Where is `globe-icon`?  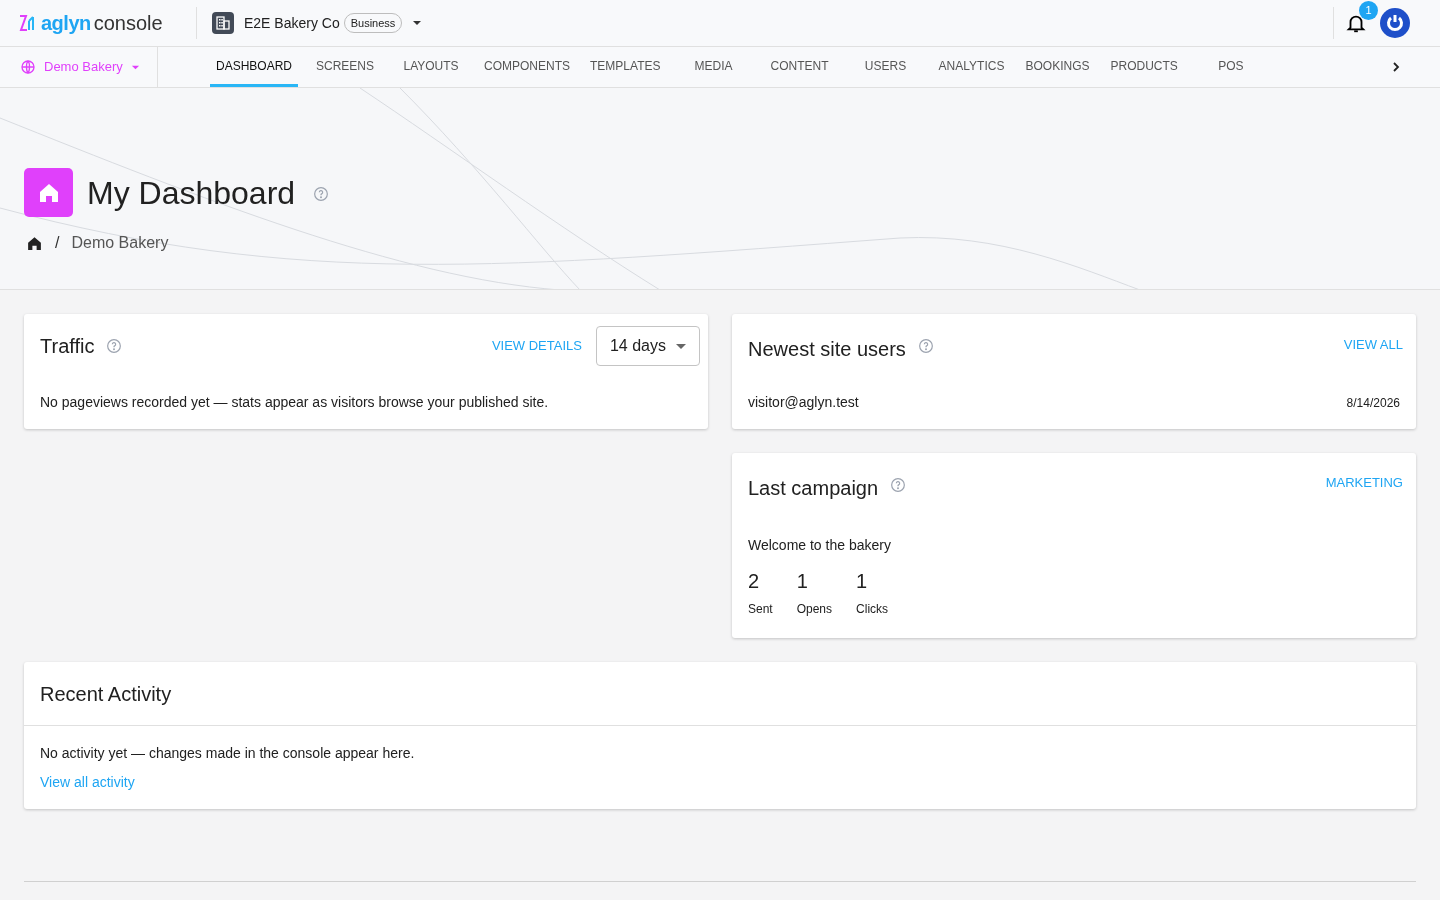 globe-icon is located at coordinates (28, 67).